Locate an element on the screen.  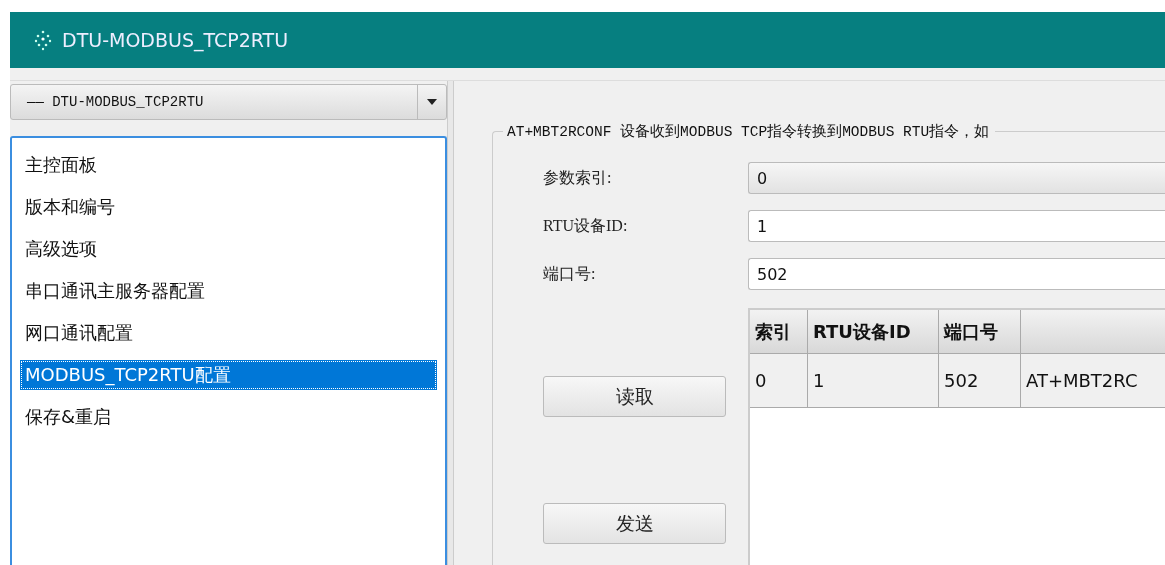
field-label: 参数索引: is located at coordinates (578, 177).